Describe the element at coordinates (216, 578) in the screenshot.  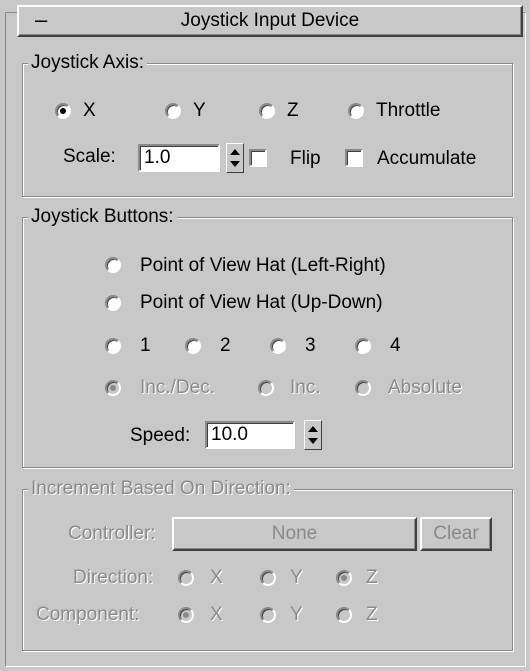
I see `direction-x-label: X` at that location.